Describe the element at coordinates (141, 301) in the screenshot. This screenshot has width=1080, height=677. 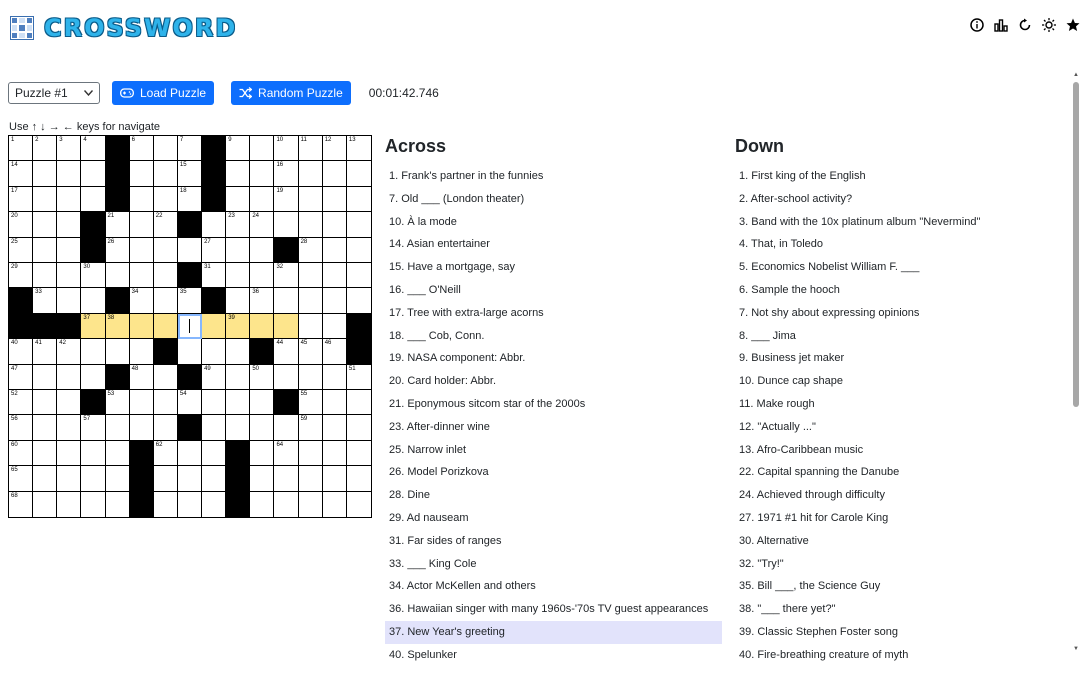
I see `grid-cell: 34` at that location.